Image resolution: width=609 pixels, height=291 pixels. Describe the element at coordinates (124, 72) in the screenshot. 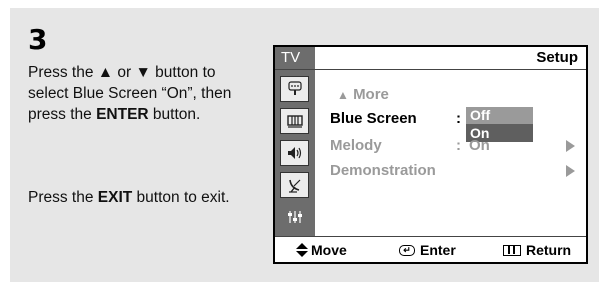

I see `instruction-text: or` at that location.